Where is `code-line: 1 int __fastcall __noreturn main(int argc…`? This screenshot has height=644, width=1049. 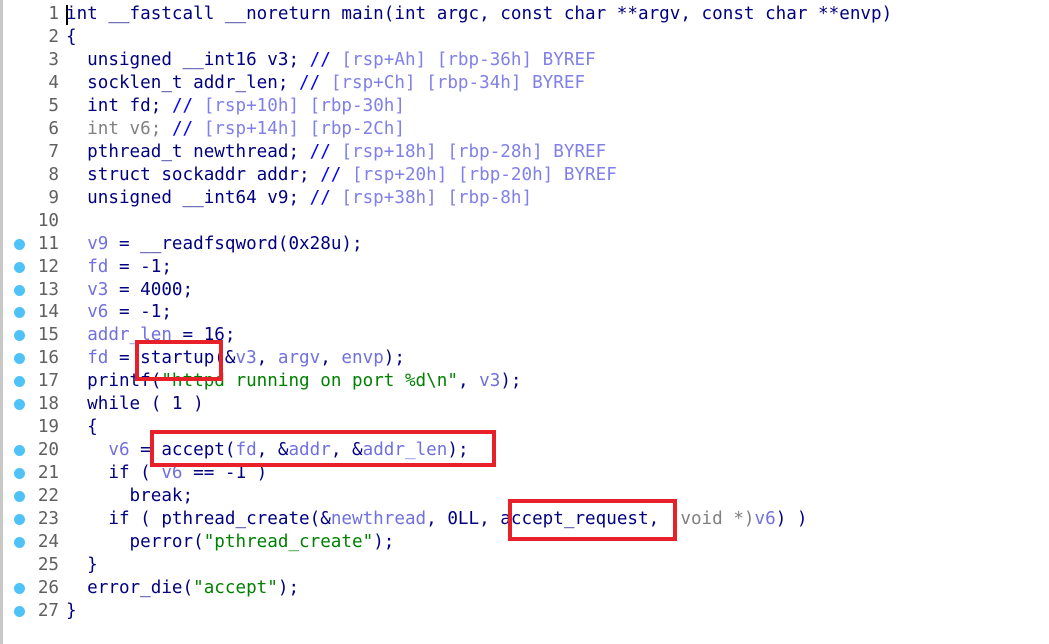 code-line: 1 int __fastcall __noreturn main(int argc… is located at coordinates (523, 14).